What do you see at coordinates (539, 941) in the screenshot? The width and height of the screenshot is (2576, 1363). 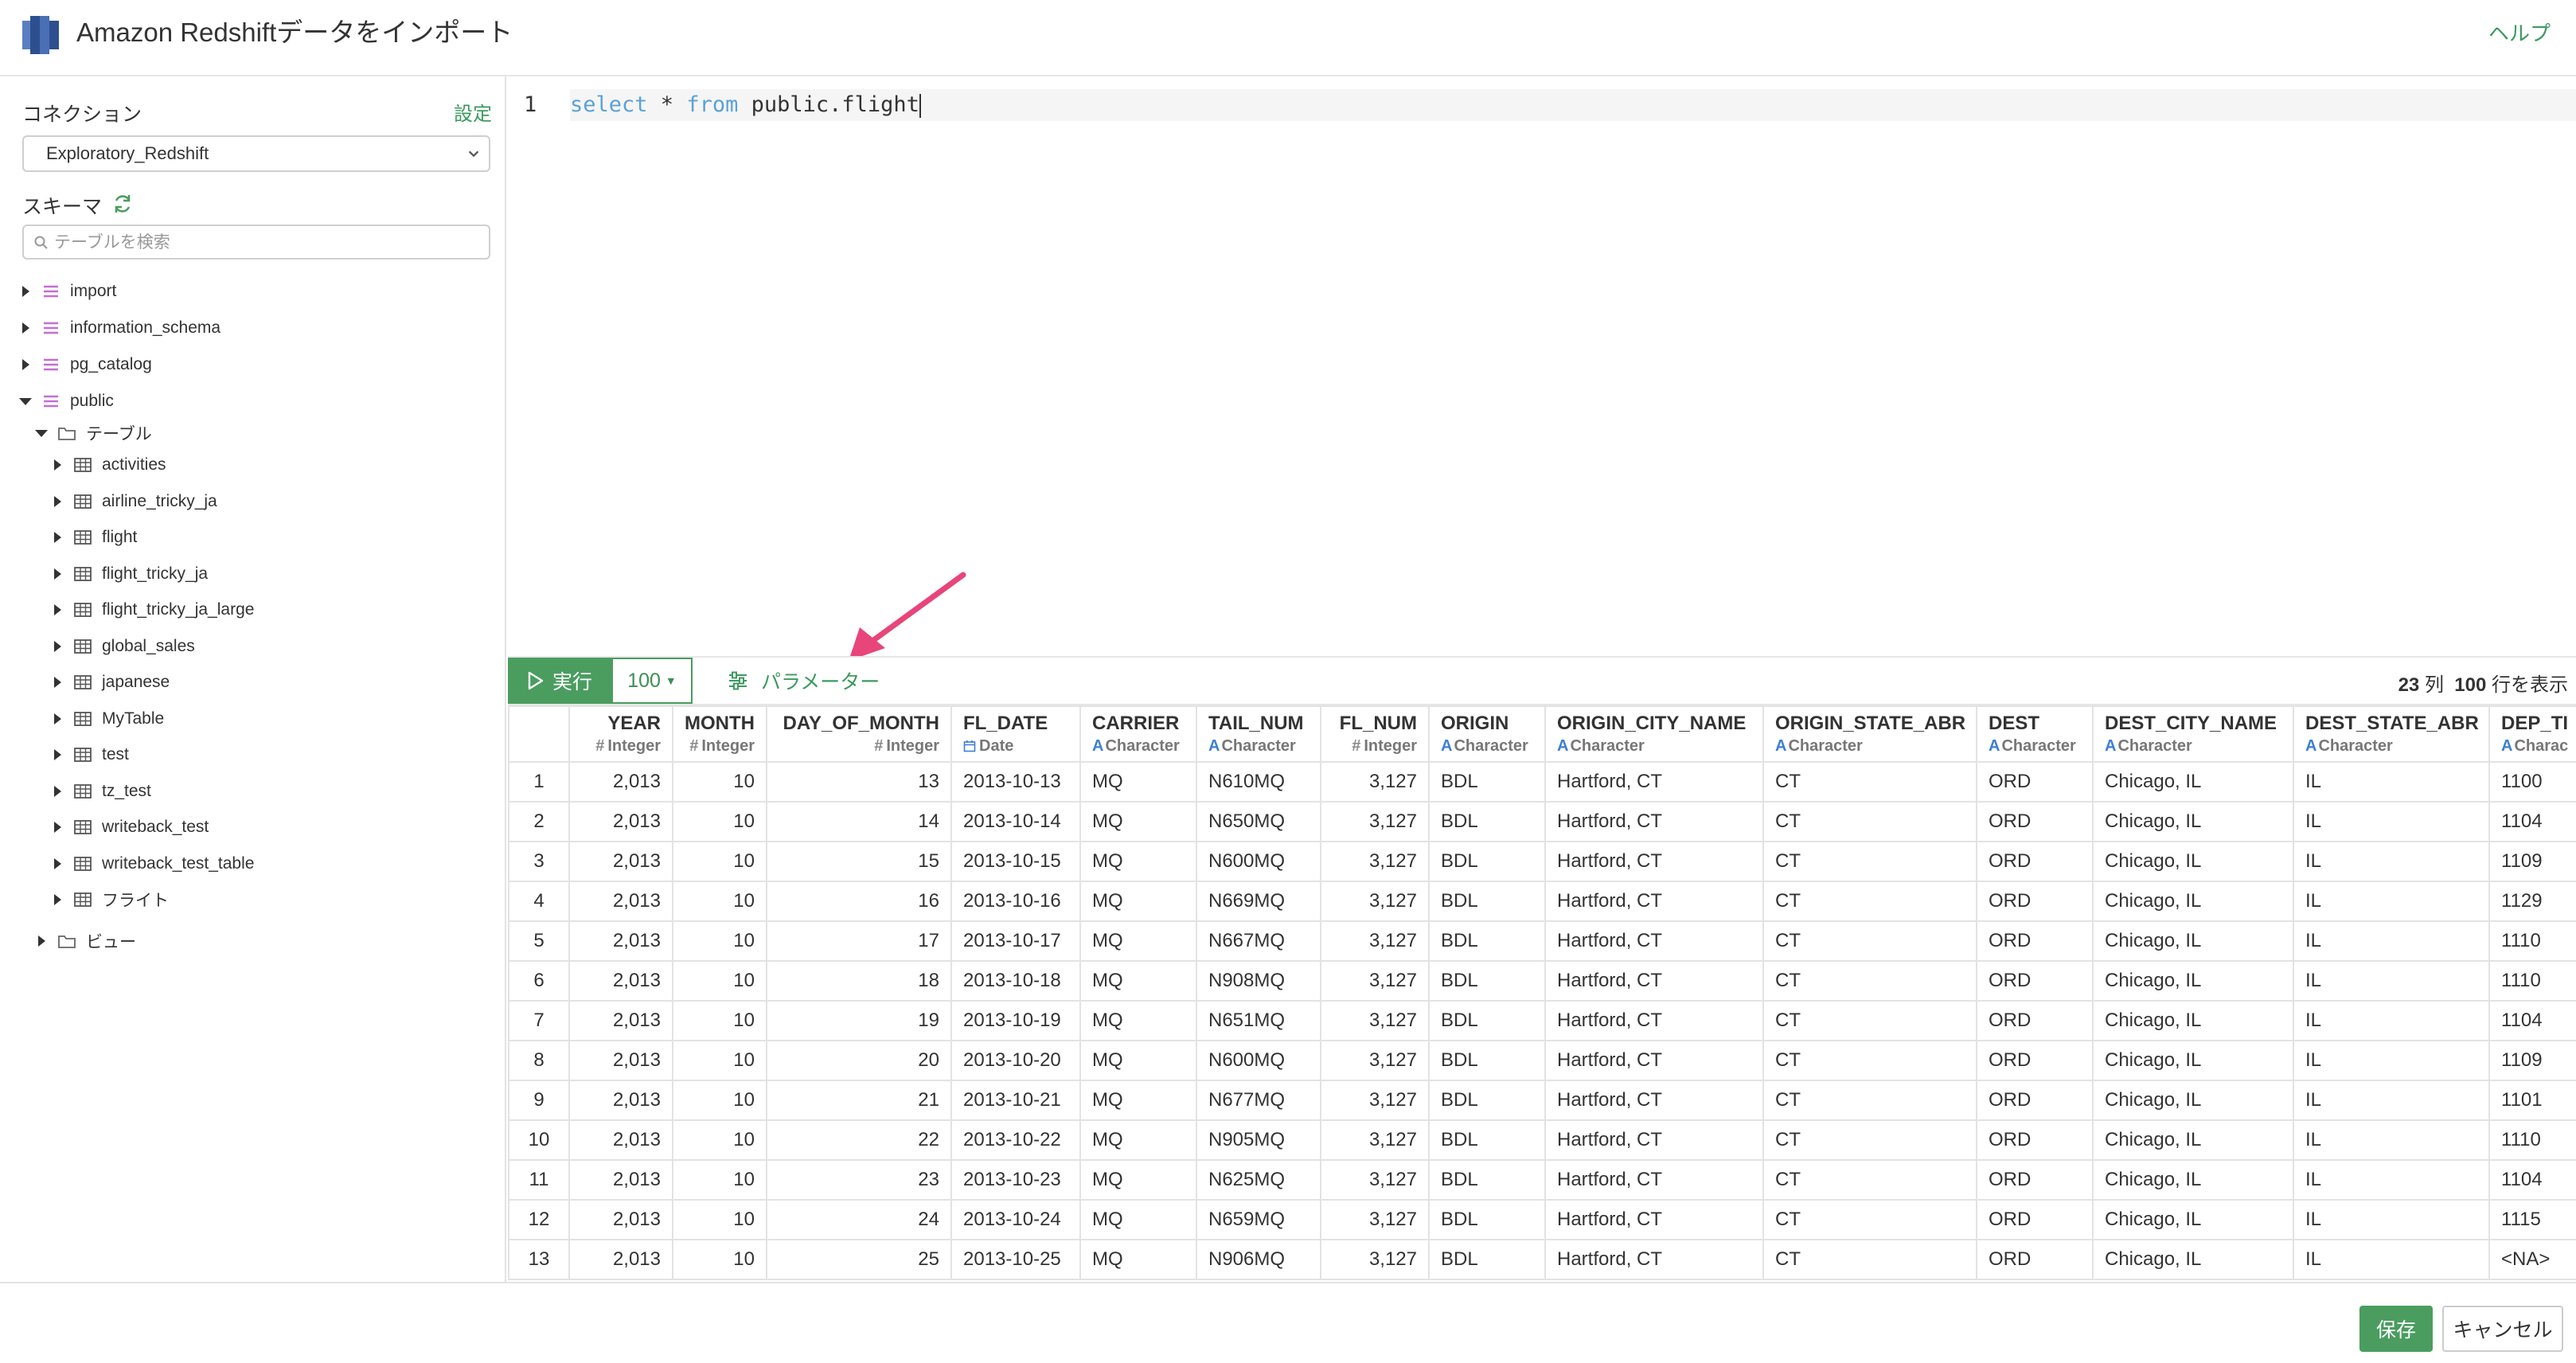 I see `row-number: 5` at bounding box center [539, 941].